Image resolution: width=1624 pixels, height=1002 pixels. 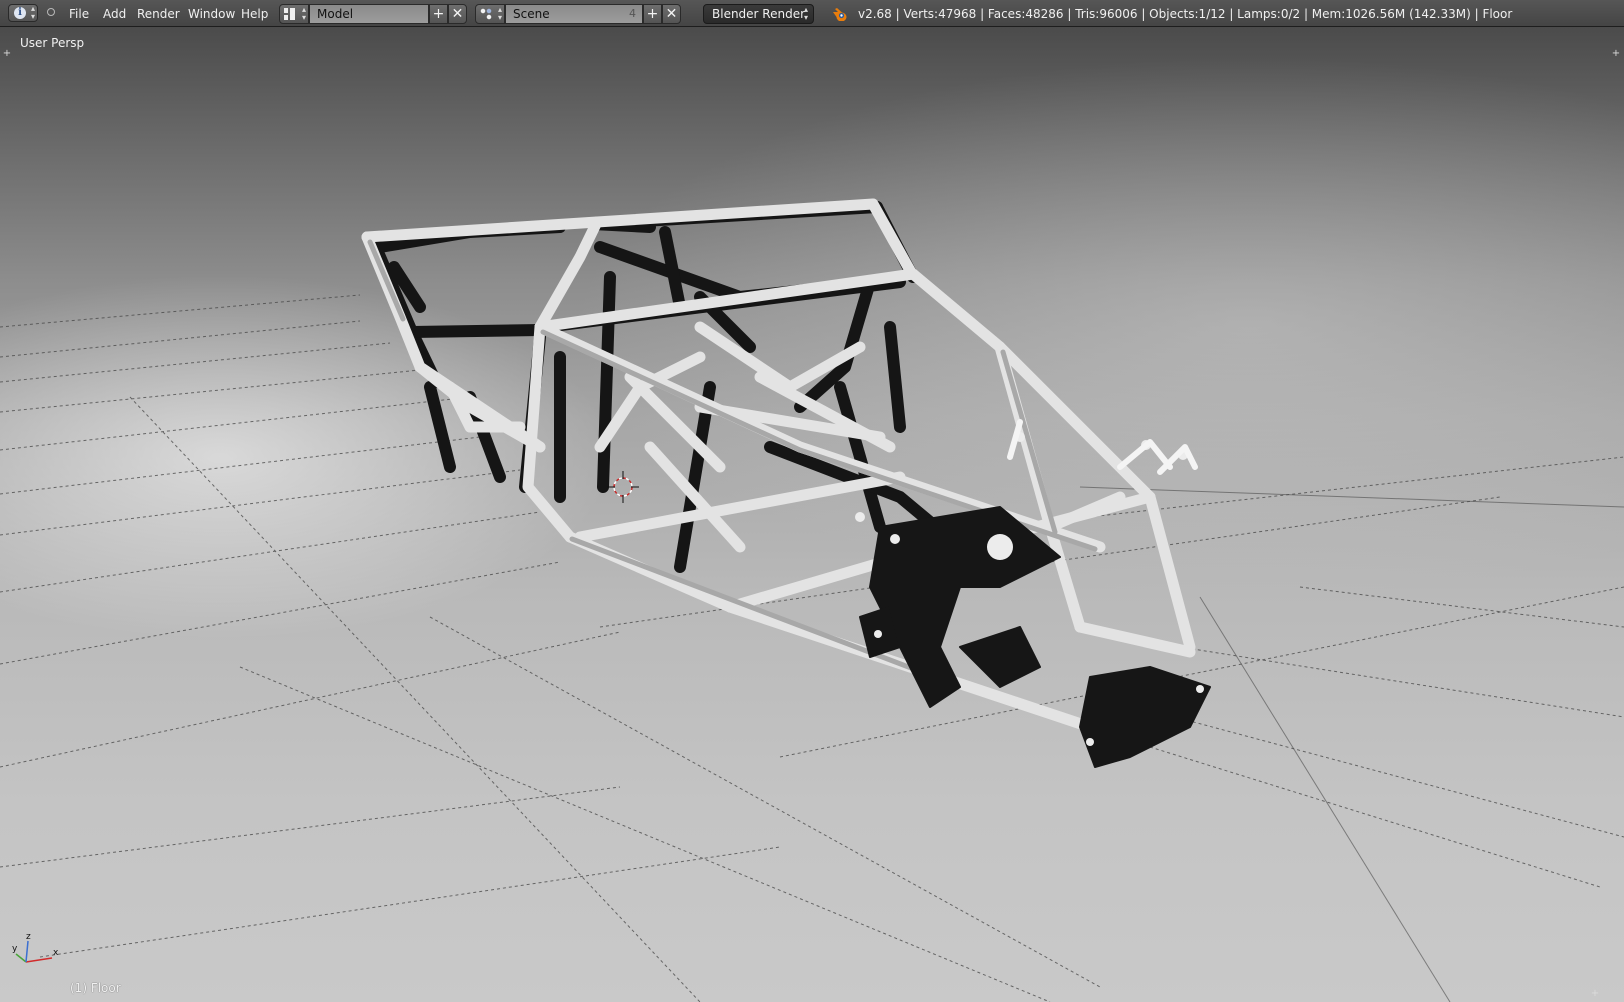 What do you see at coordinates (27, 951) in the screenshot?
I see `z-axis-line` at bounding box center [27, 951].